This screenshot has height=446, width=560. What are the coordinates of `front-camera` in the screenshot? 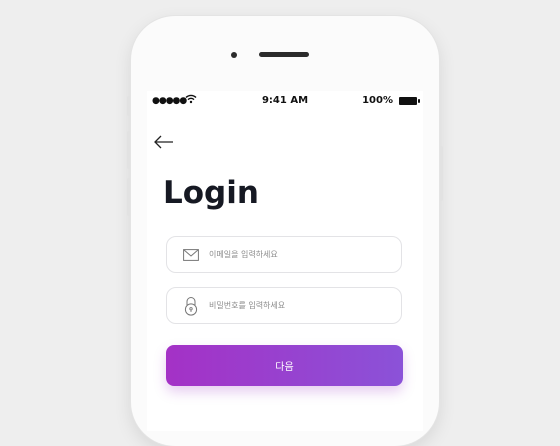 It's located at (234, 55).